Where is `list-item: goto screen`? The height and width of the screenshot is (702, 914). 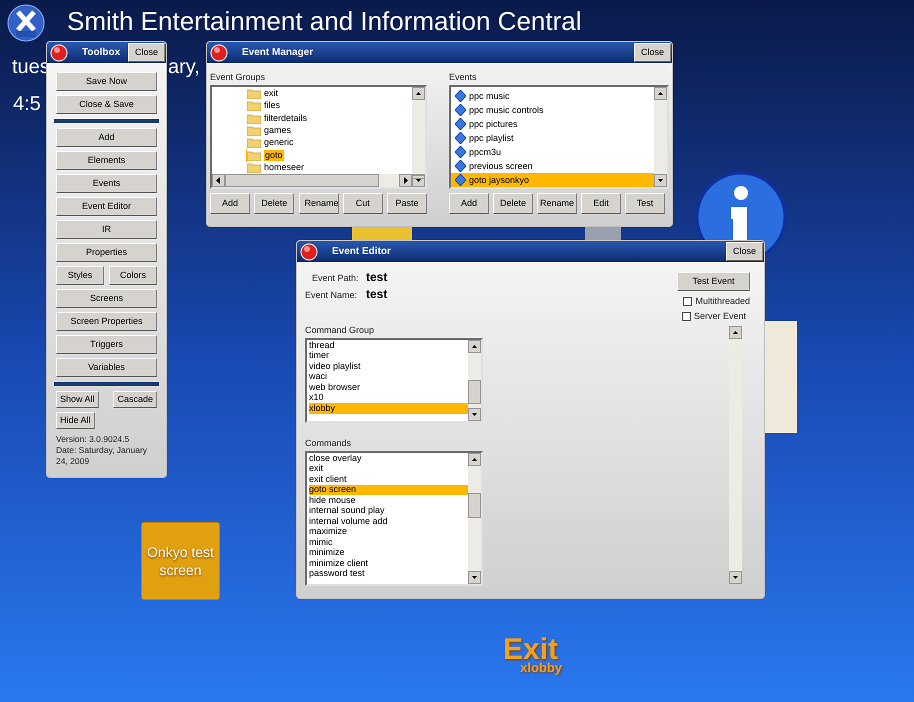 list-item: goto screen is located at coordinates (388, 489).